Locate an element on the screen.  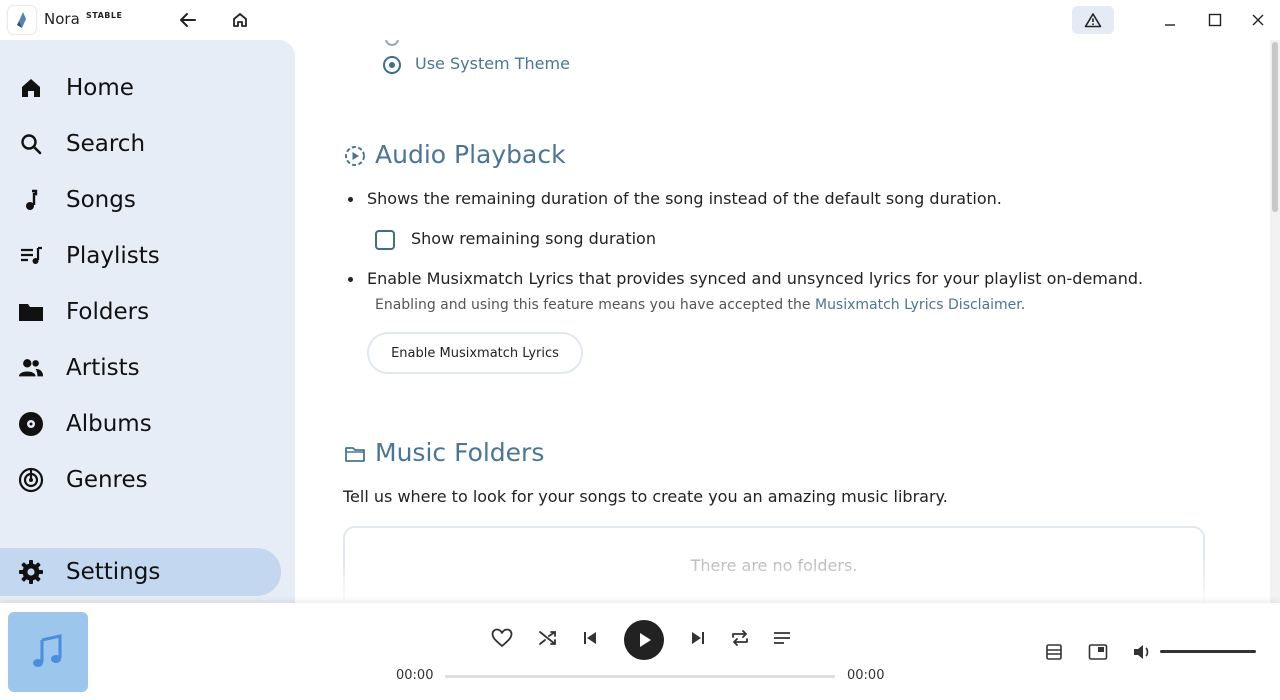
minimize-icon is located at coordinates (1170, 25).